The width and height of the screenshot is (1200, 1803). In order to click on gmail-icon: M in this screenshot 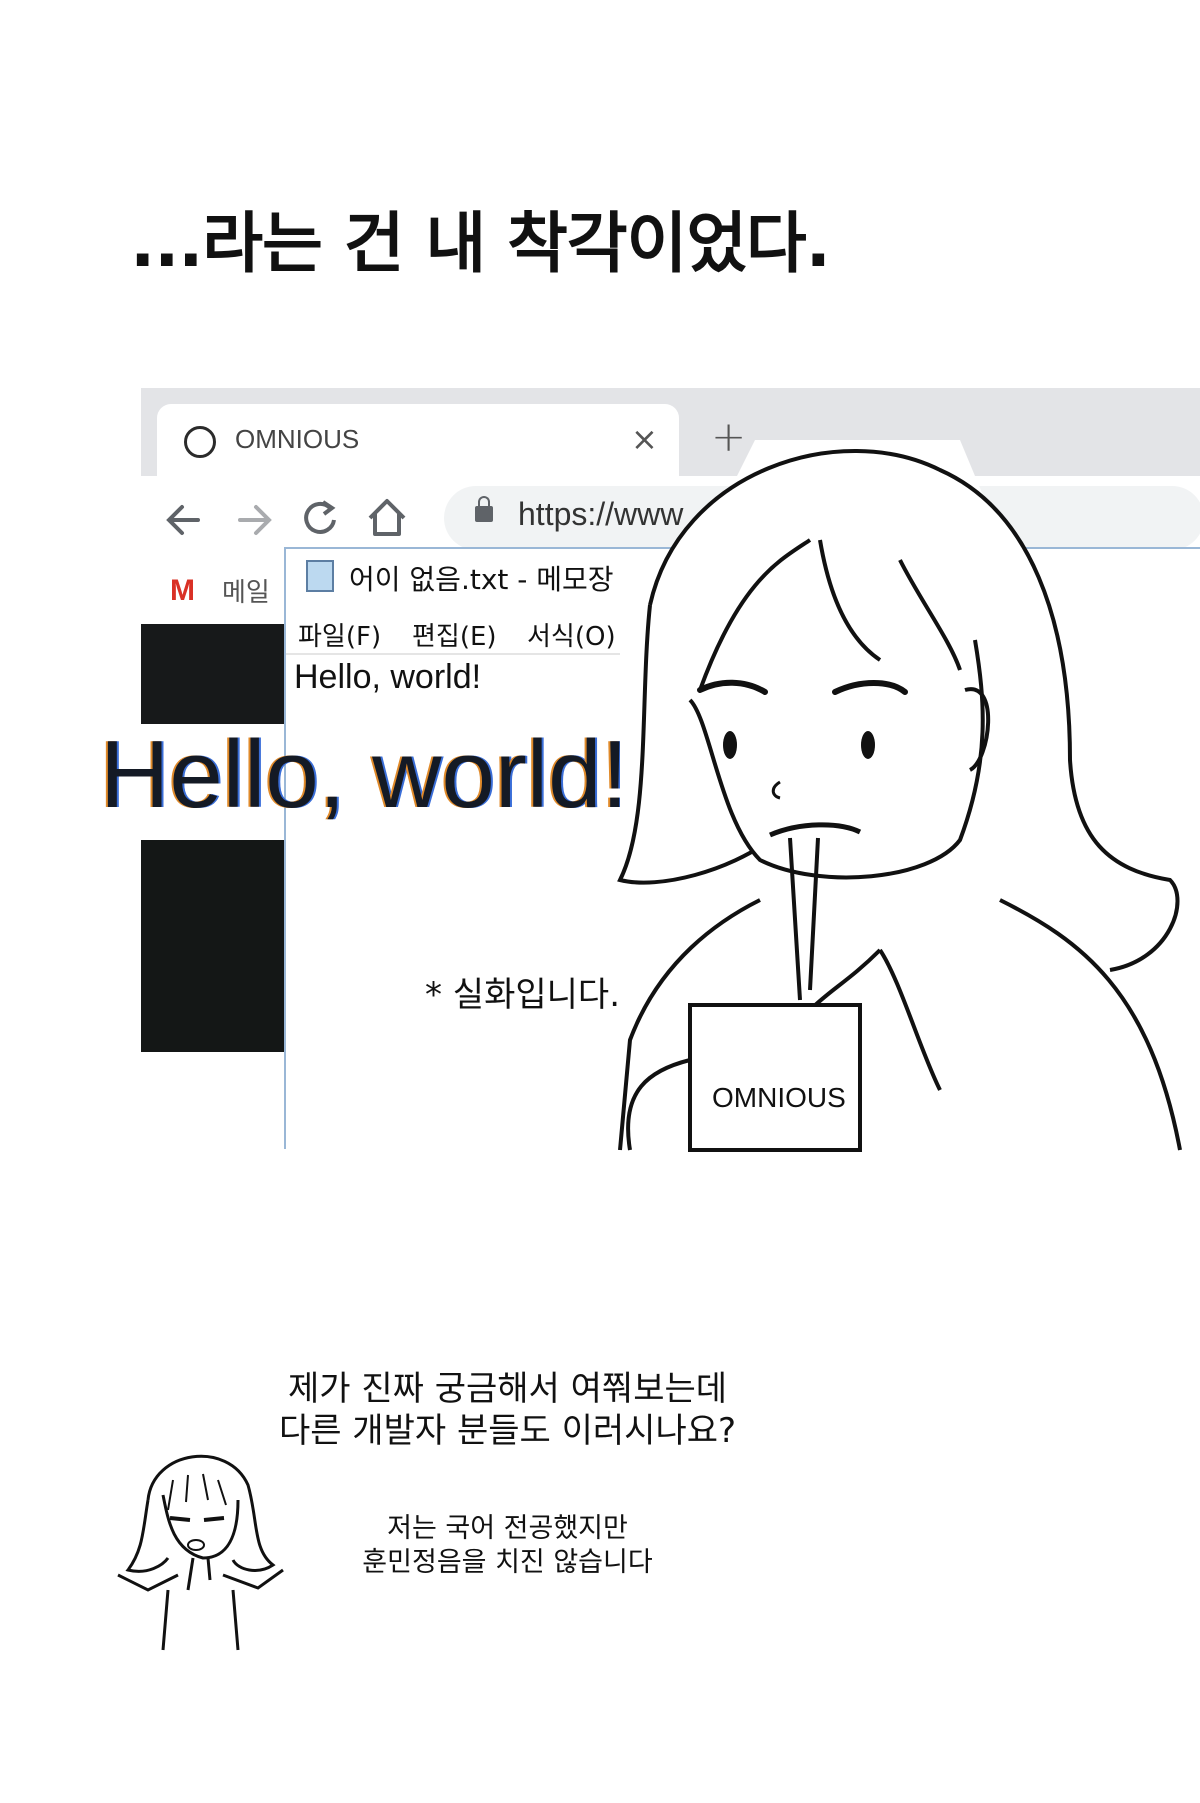, I will do `click(182, 591)`.